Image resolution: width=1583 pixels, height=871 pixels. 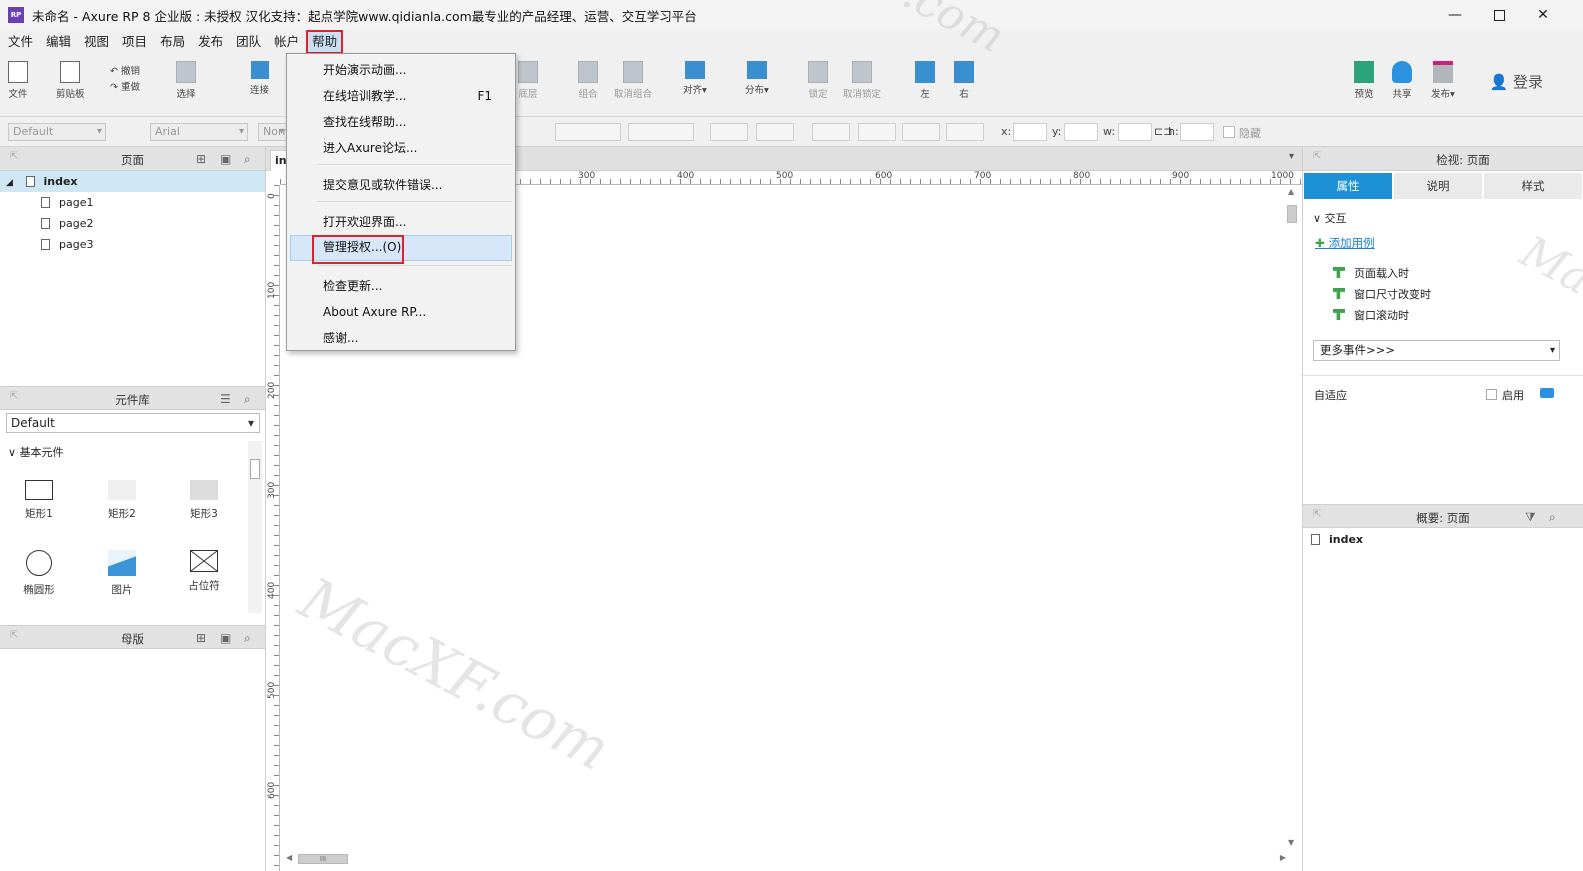 I want to click on event-window-scroll: 窗口滚动时, so click(x=1371, y=315).